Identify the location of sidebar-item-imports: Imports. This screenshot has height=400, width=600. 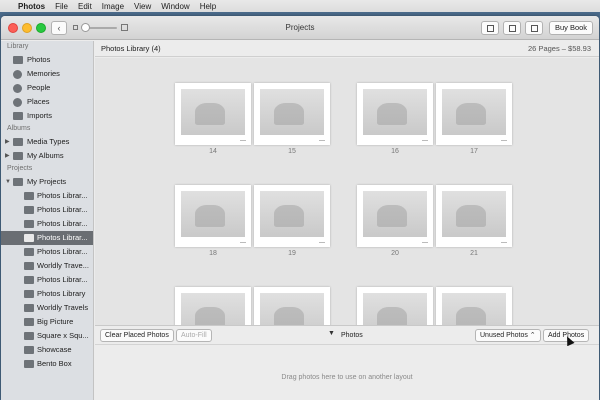
(47, 116).